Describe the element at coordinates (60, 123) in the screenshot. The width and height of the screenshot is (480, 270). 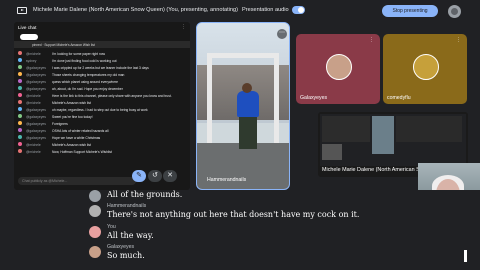
I see `chat-text: Foreigners` at that location.